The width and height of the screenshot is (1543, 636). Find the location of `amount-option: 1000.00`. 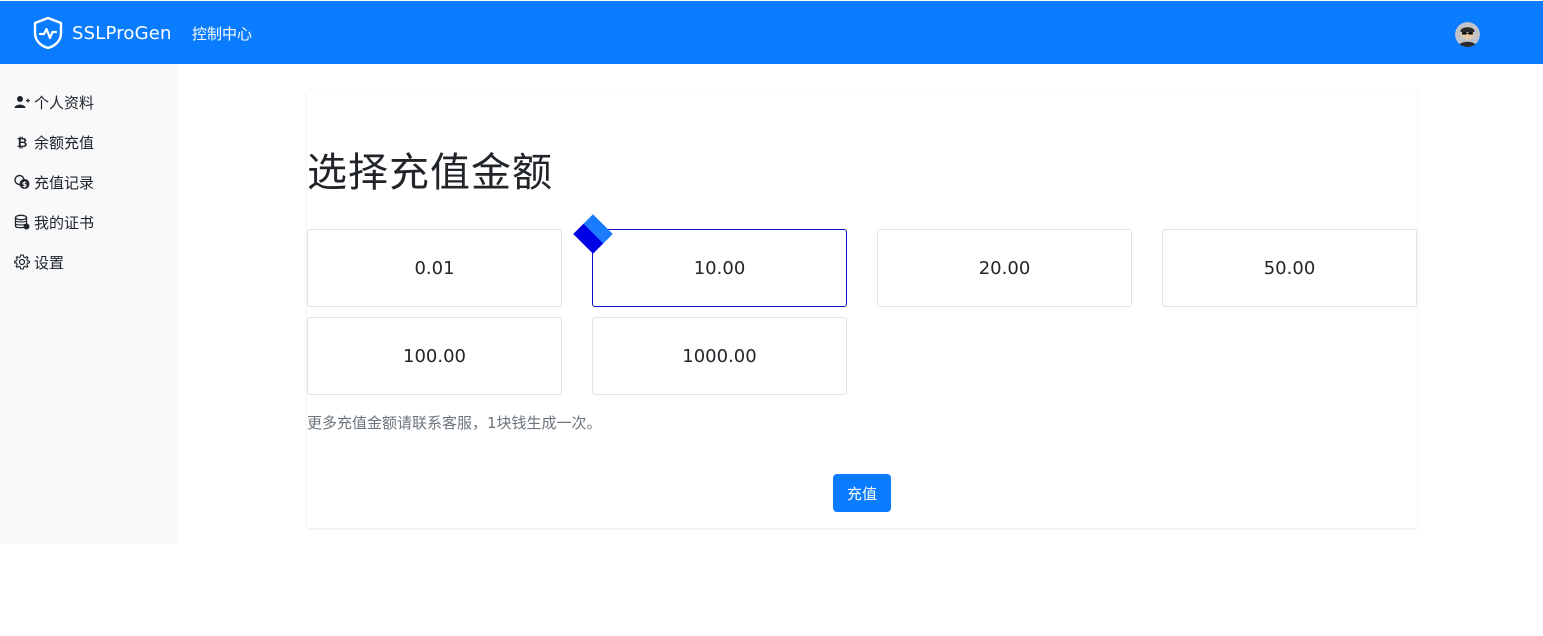

amount-option: 1000.00 is located at coordinates (719, 356).